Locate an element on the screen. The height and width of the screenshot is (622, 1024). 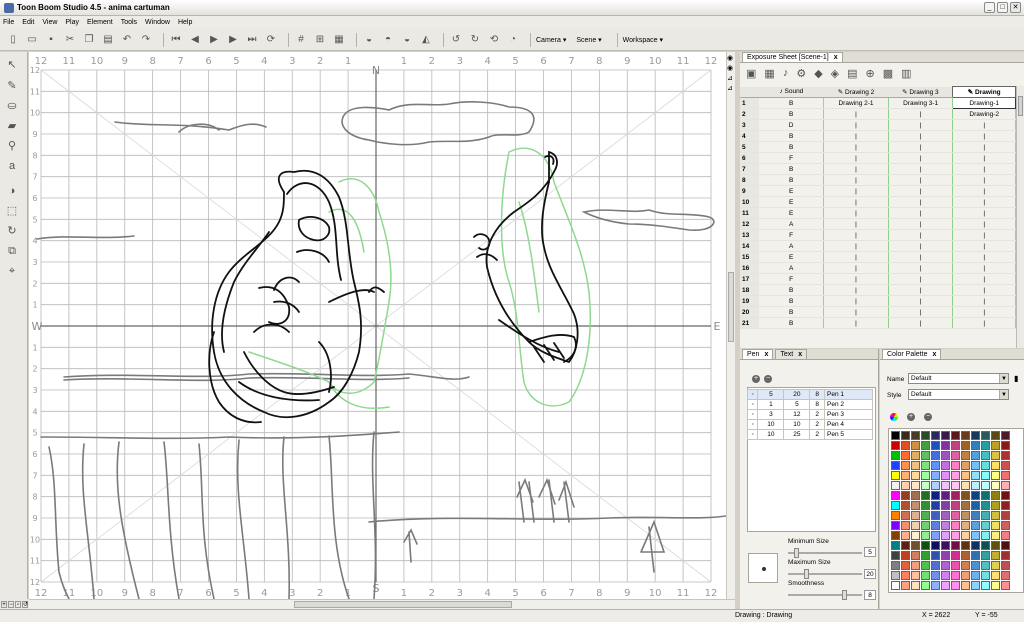
menu-tools: Tools is located at coordinates (129, 22).